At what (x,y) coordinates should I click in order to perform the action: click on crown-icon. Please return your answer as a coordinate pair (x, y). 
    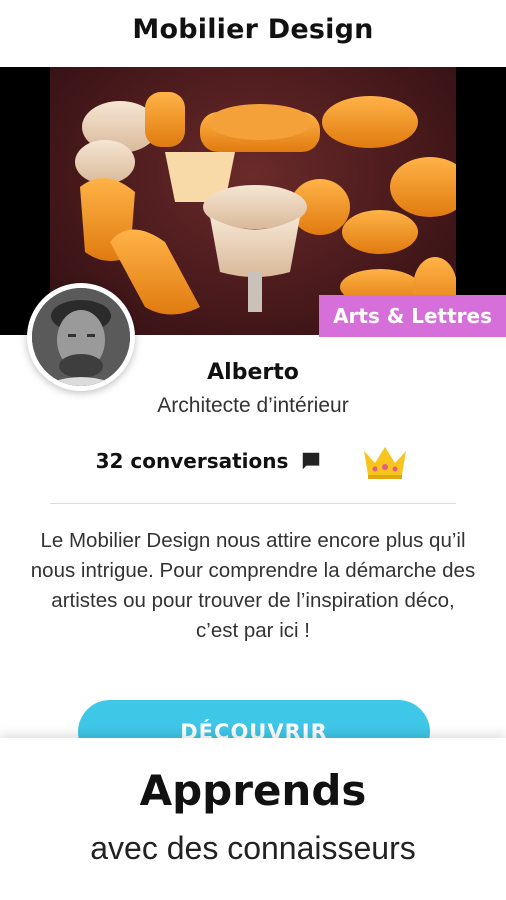
    Looking at the image, I should click on (385, 463).